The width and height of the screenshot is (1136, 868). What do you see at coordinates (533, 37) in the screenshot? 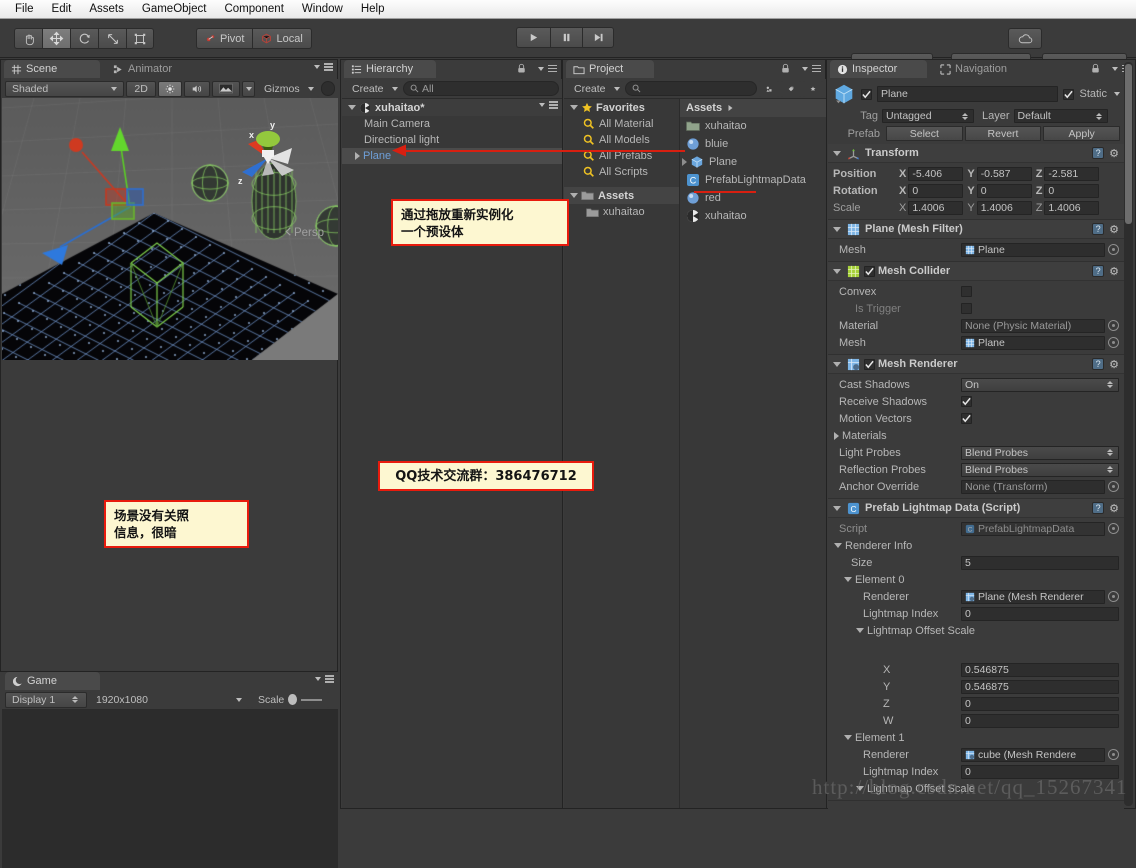
I see `play-button` at bounding box center [533, 37].